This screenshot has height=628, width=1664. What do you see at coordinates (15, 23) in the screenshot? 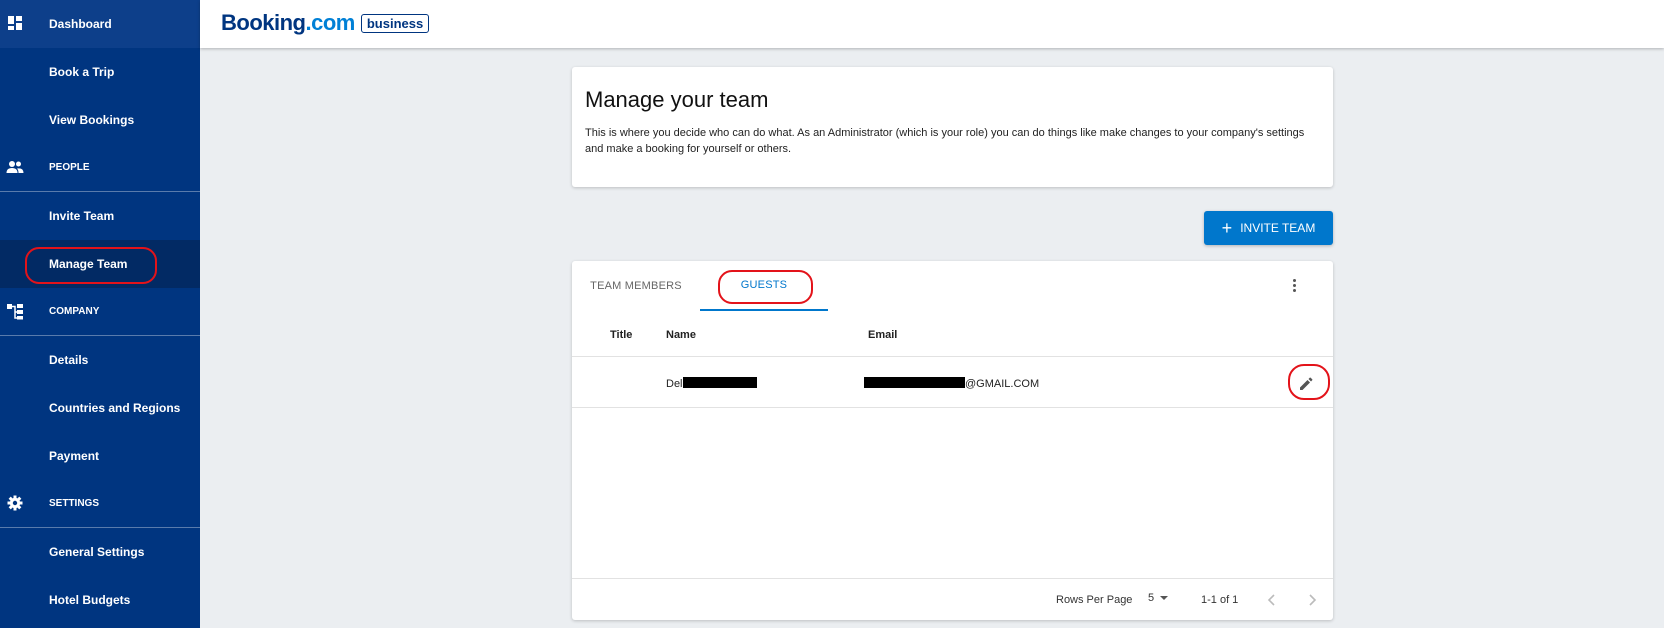
I see `dashboard-icon` at bounding box center [15, 23].